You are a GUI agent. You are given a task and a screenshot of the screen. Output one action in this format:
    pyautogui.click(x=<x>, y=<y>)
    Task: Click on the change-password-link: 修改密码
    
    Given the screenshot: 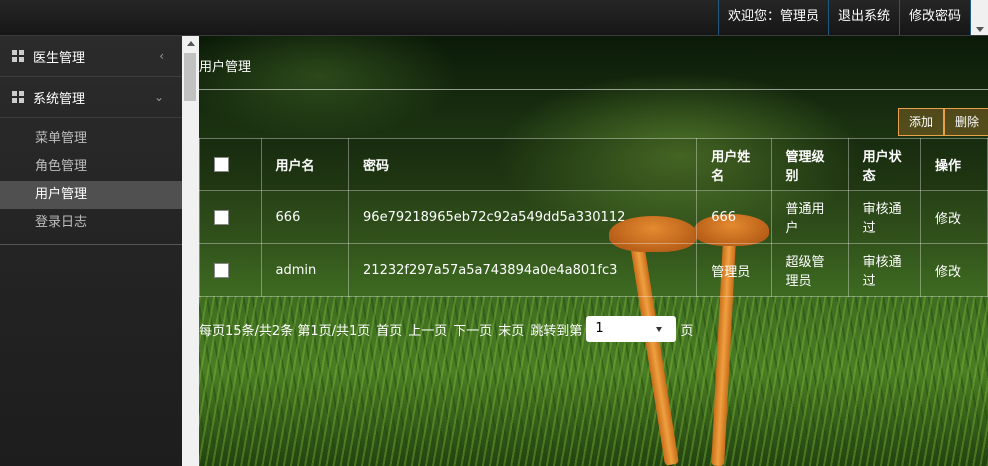 What is the action you would take?
    pyautogui.click(x=934, y=17)
    